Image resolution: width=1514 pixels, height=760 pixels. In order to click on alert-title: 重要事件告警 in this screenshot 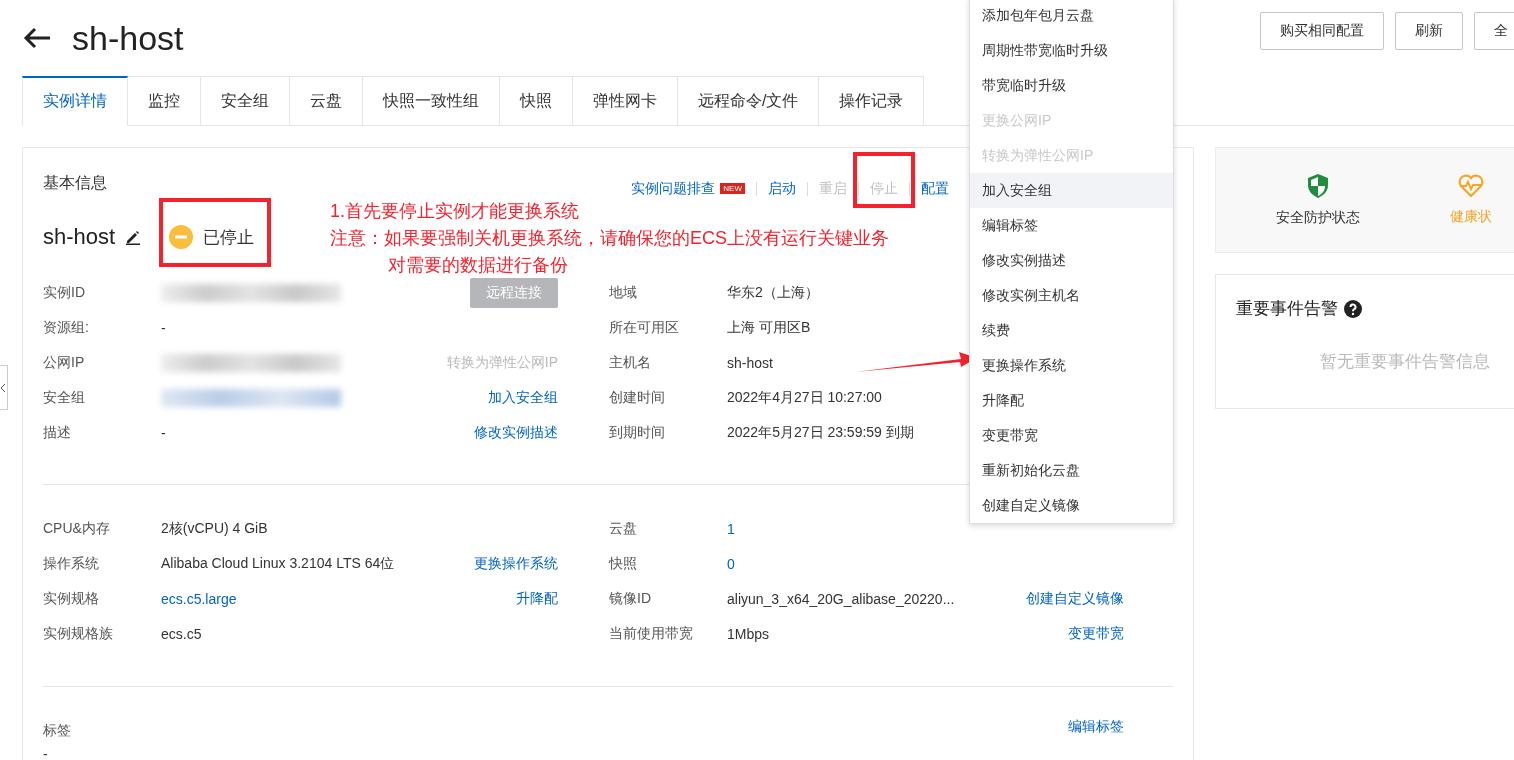, I will do `click(1287, 309)`.